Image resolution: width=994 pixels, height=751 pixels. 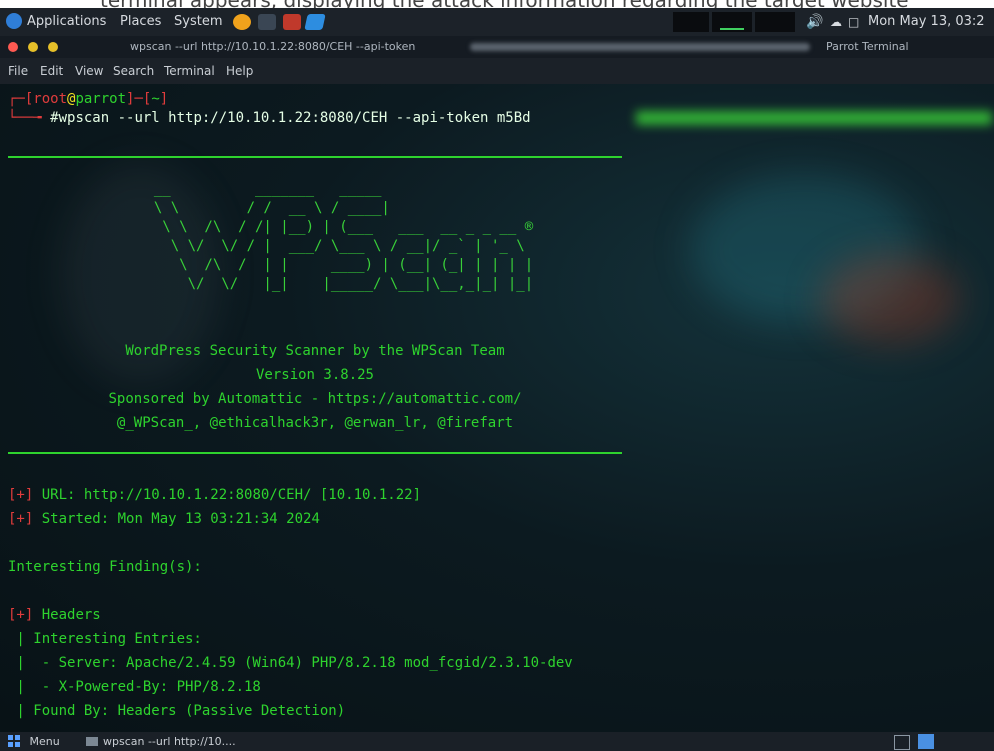 What do you see at coordinates (890, 299) in the screenshot?
I see `wallpaper-parrot-red` at bounding box center [890, 299].